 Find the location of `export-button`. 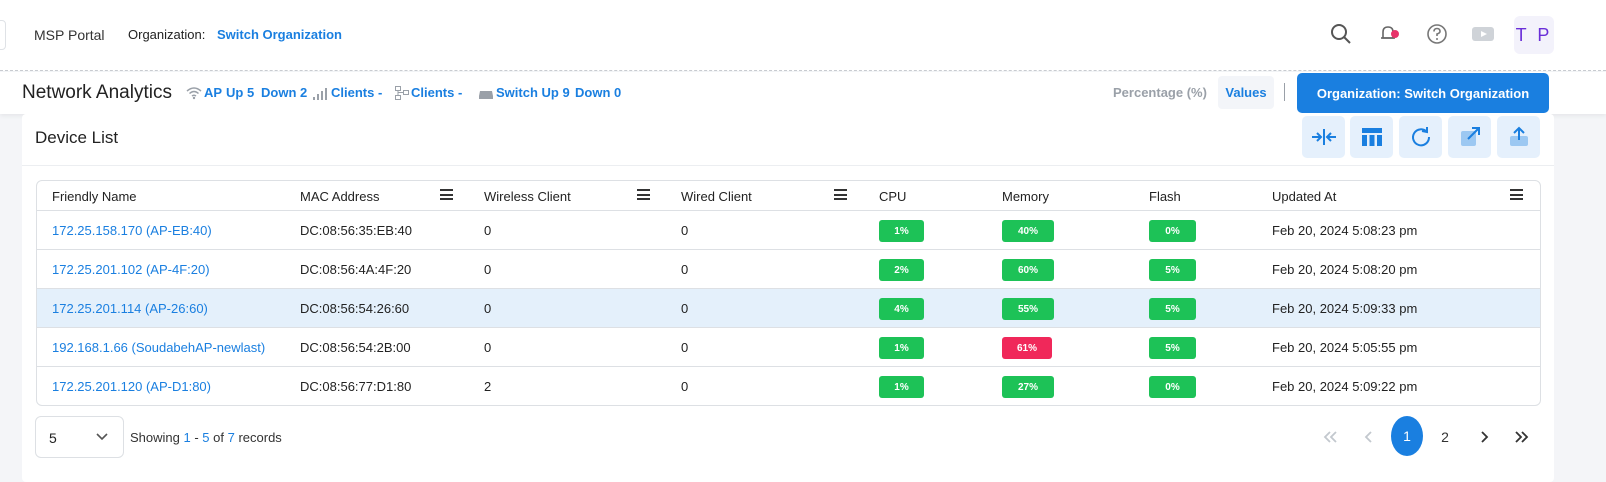

export-button is located at coordinates (1518, 137).